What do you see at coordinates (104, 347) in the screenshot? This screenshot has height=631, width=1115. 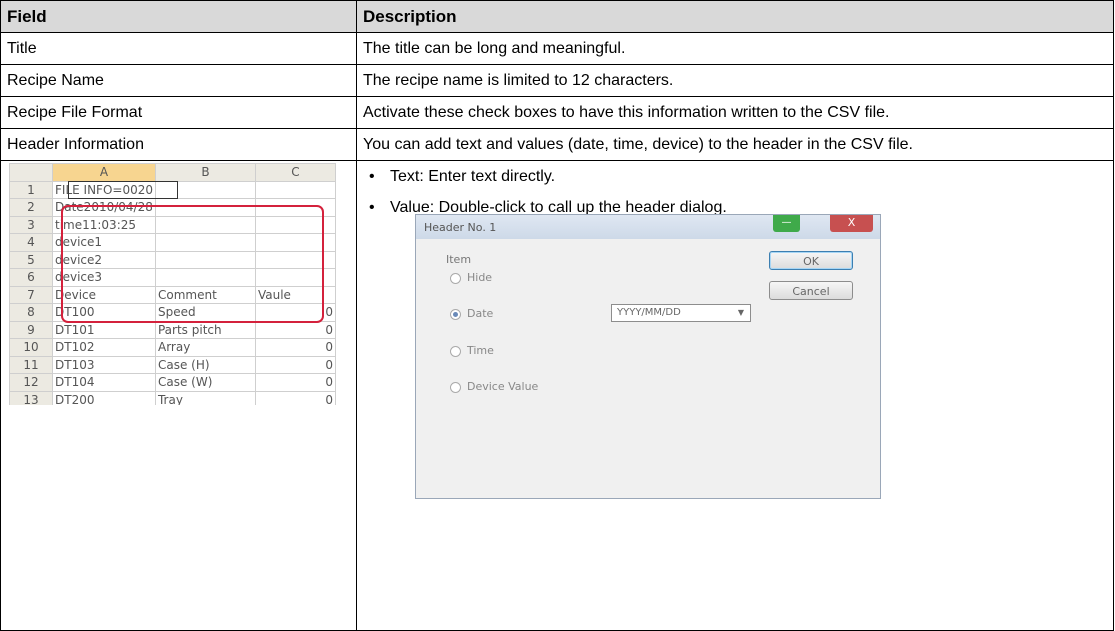 I see `spreadsheet-cell: DT102` at bounding box center [104, 347].